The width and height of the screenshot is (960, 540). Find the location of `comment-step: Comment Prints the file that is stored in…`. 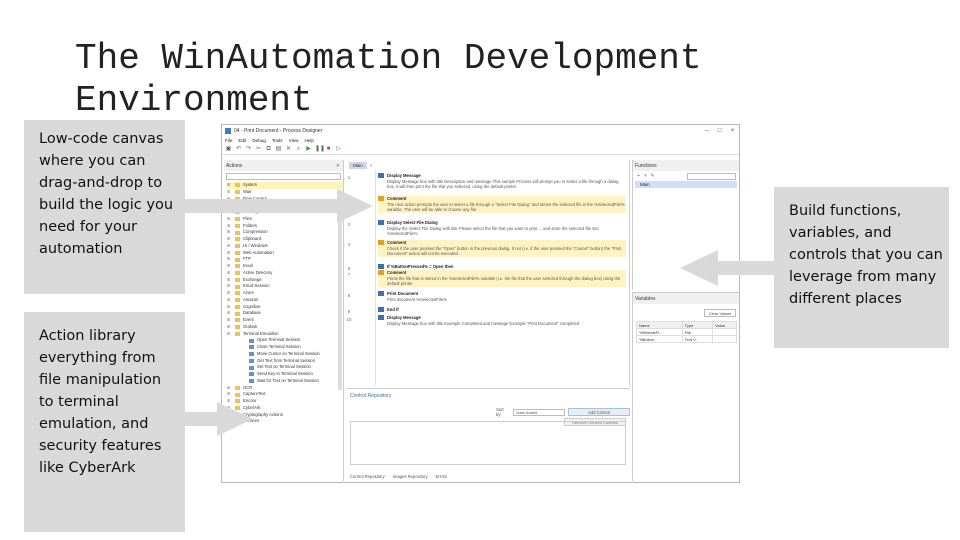

comment-step: Comment Prints the file that is stored in… is located at coordinates (502, 278).